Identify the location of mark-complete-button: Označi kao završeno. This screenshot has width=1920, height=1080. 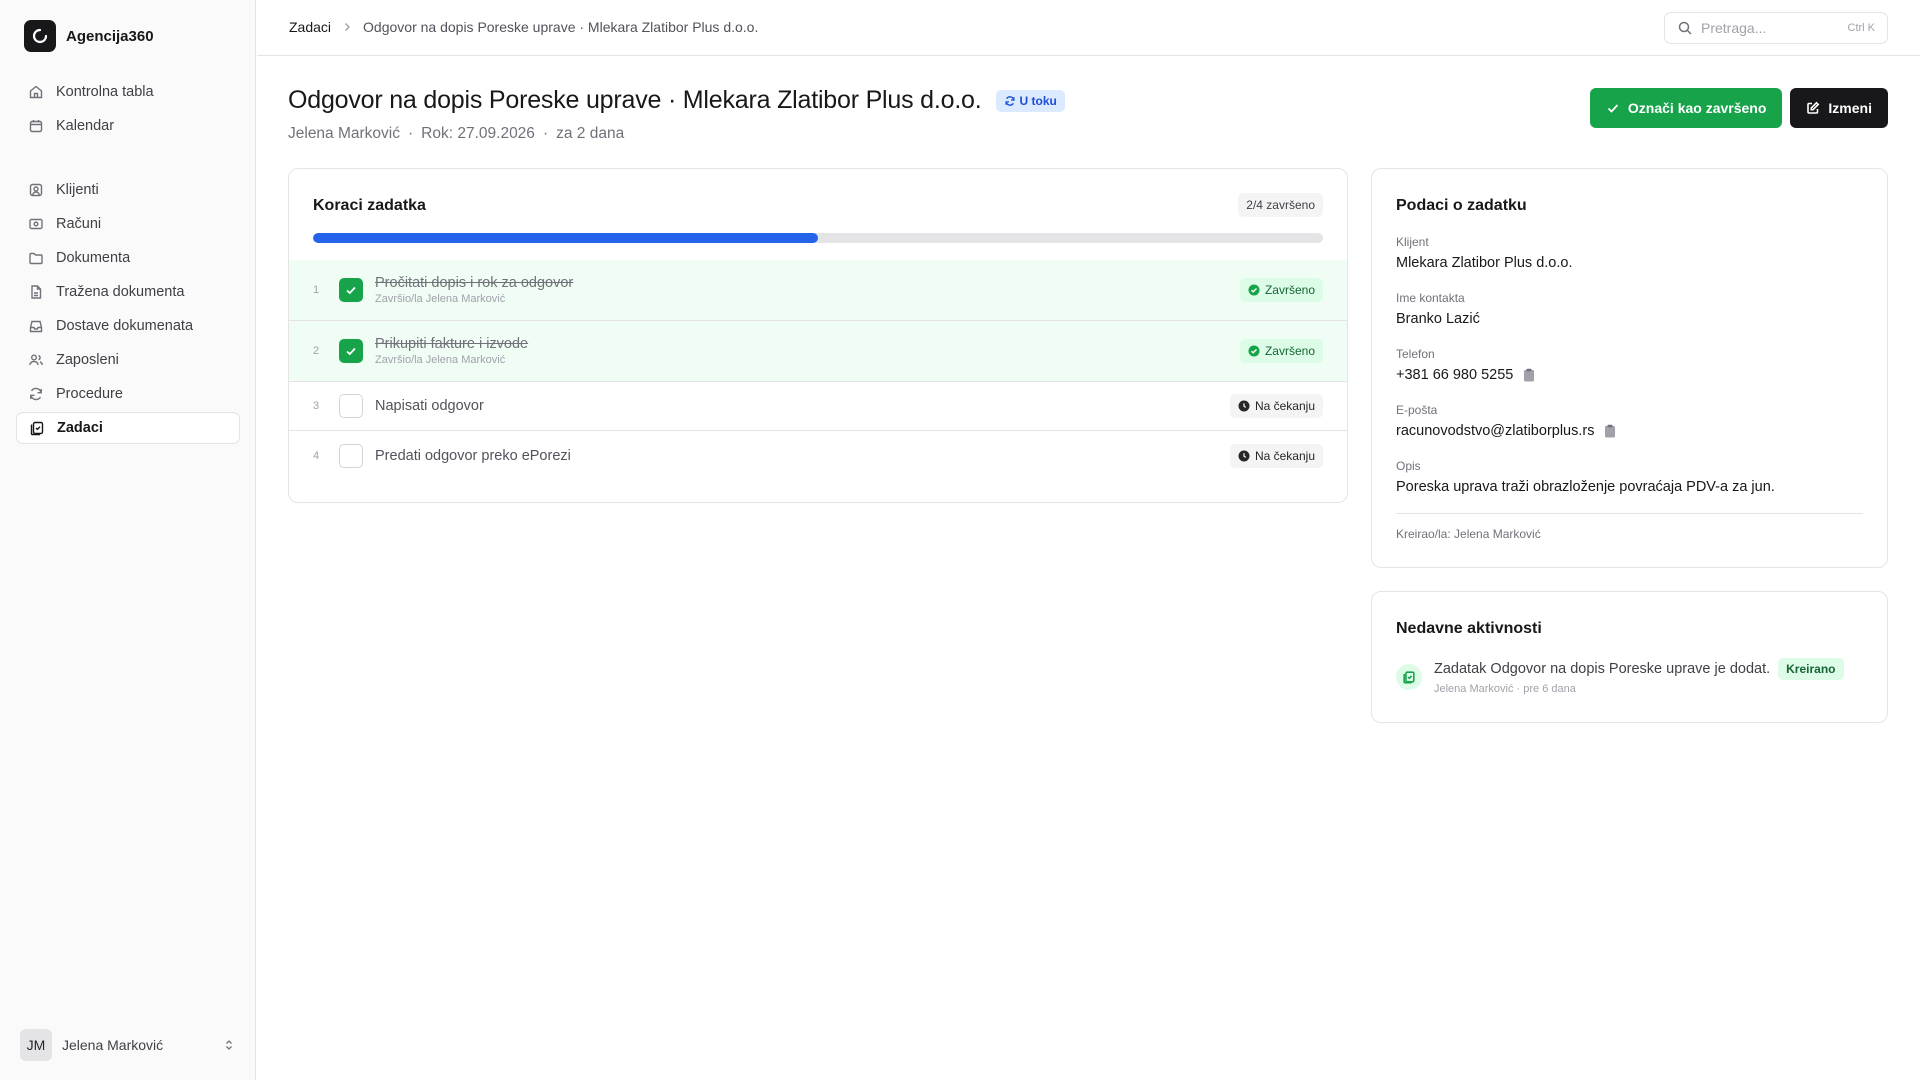
(1686, 108).